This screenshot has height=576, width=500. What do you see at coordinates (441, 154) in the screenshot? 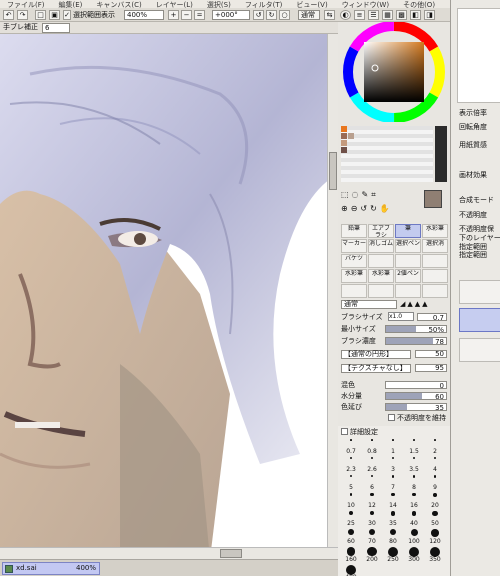
I see `swatch-dark-column` at bounding box center [441, 154].